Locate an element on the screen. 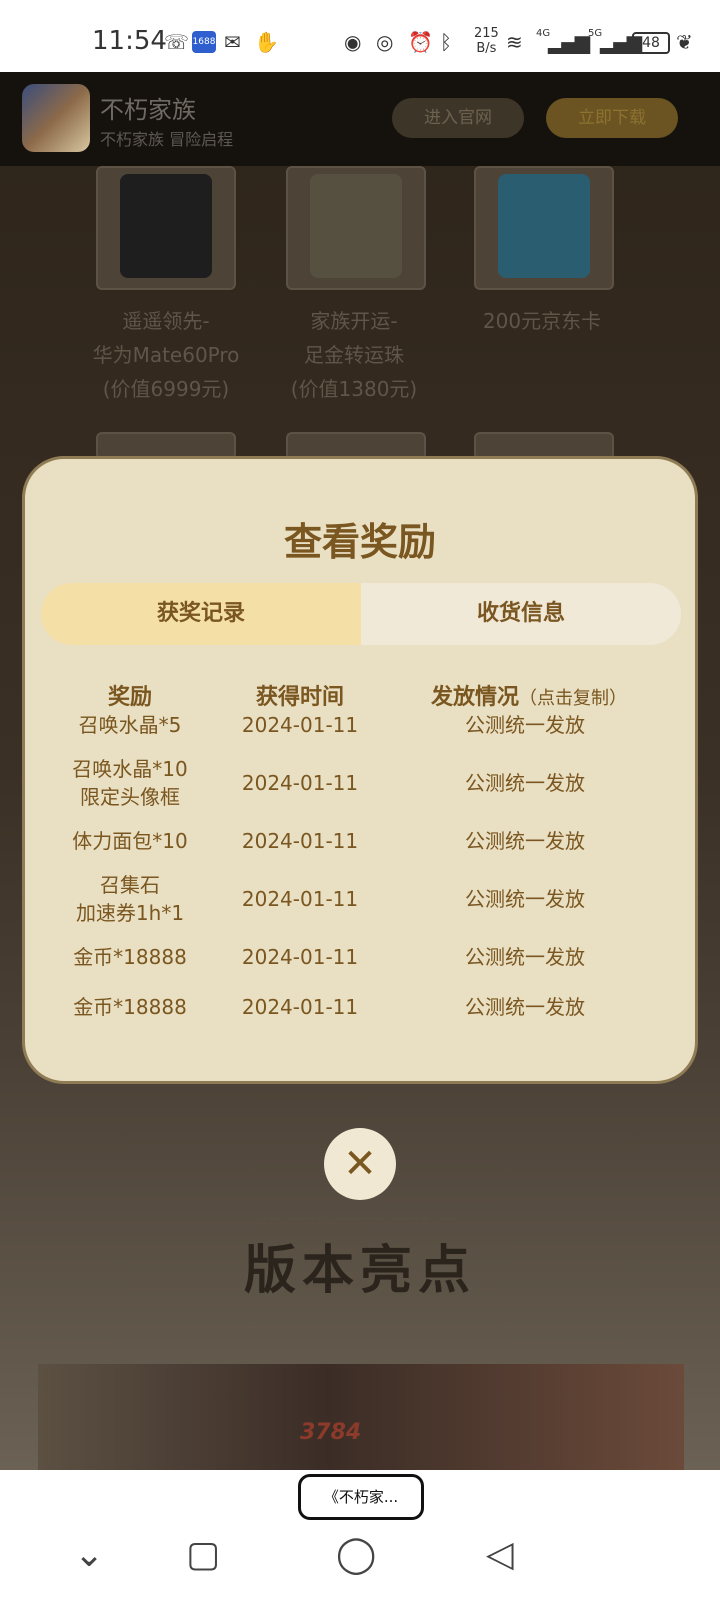  table-row-reward: 召集石 加速券1h*1 is located at coordinates (130, 899).